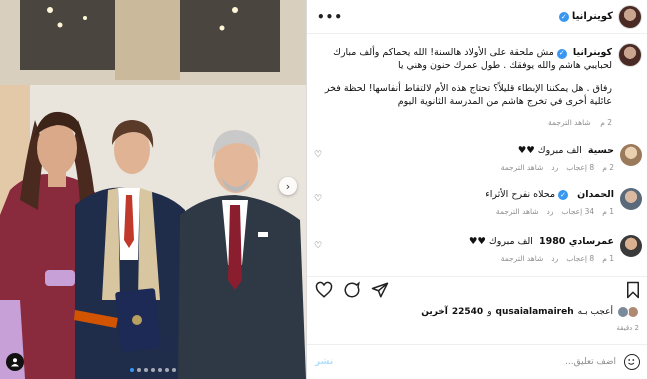 The width and height of the screenshot is (647, 379). Describe the element at coordinates (464, 122) in the screenshot. I see `caption-meta: 2 م شاهد الترجمة` at that location.